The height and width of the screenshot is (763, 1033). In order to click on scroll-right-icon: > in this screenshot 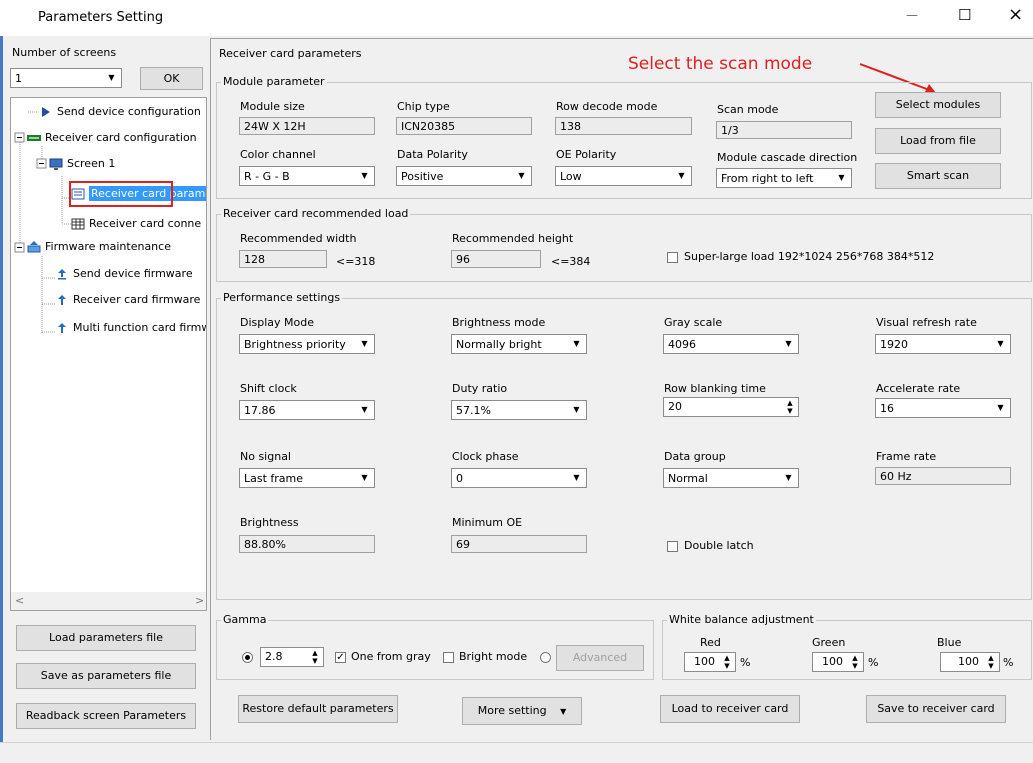, I will do `click(199, 600)`.